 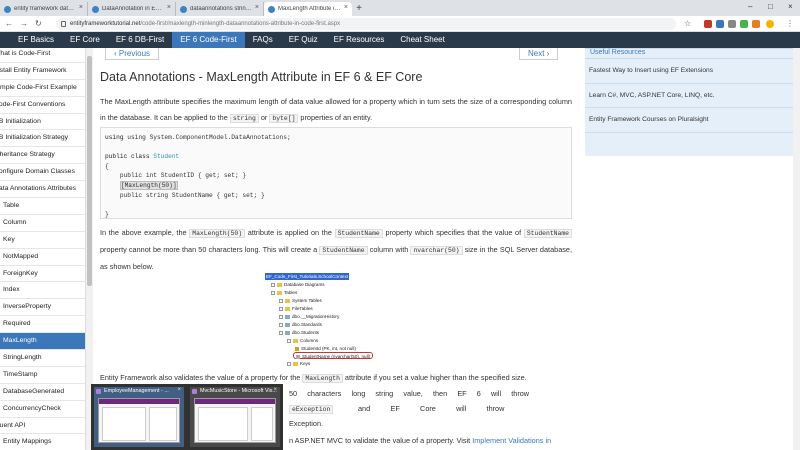 I want to click on tree-node: dbo.Students, so click(x=299, y=332).